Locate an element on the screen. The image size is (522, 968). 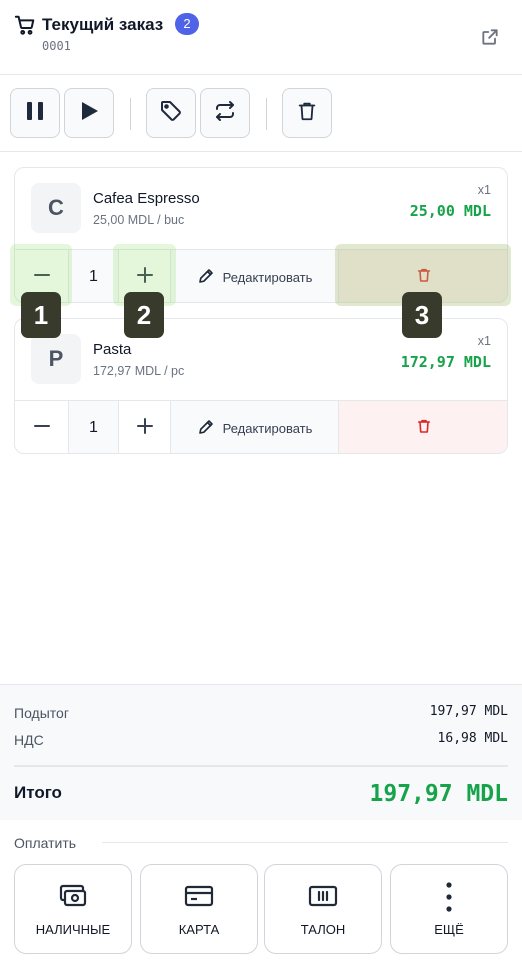
payment-title: Оплатить is located at coordinates (45, 843).